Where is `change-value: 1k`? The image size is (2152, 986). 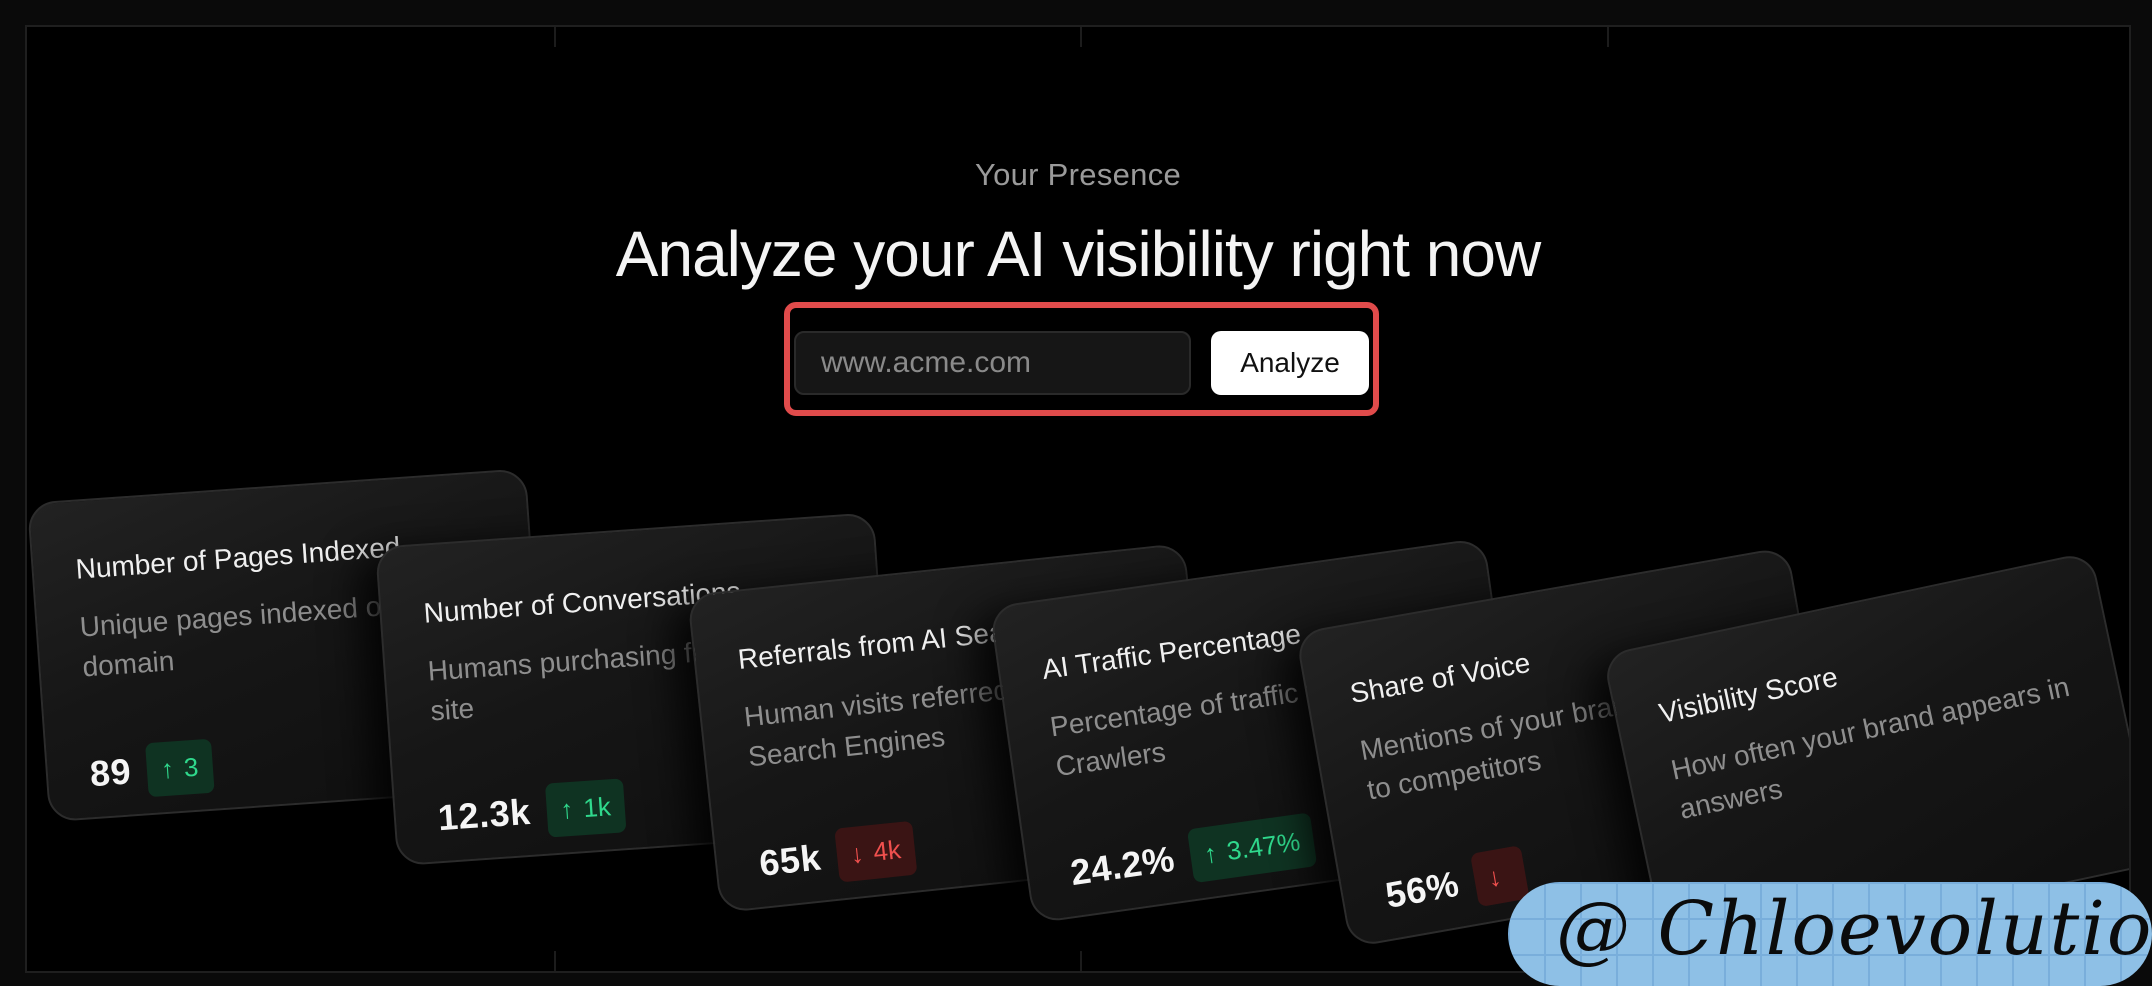 change-value: 1k is located at coordinates (597, 806).